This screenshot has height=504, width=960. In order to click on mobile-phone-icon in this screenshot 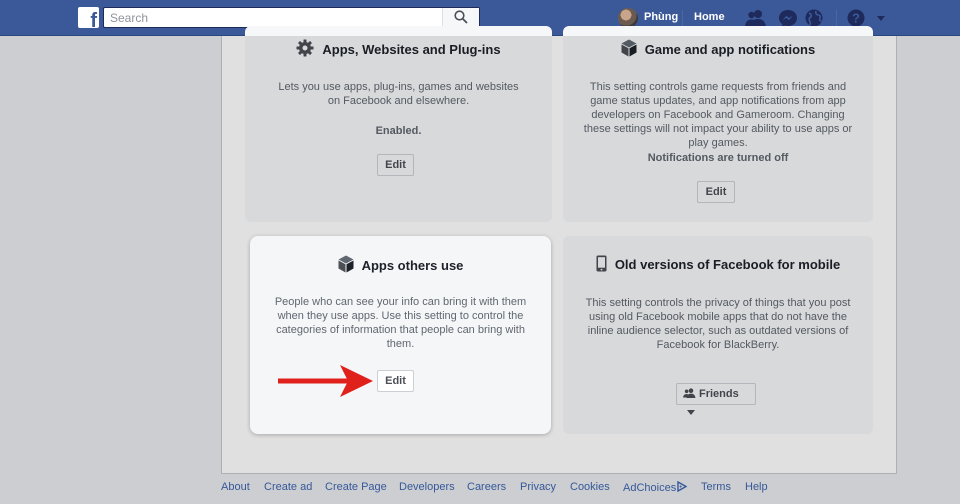, I will do `click(601, 263)`.